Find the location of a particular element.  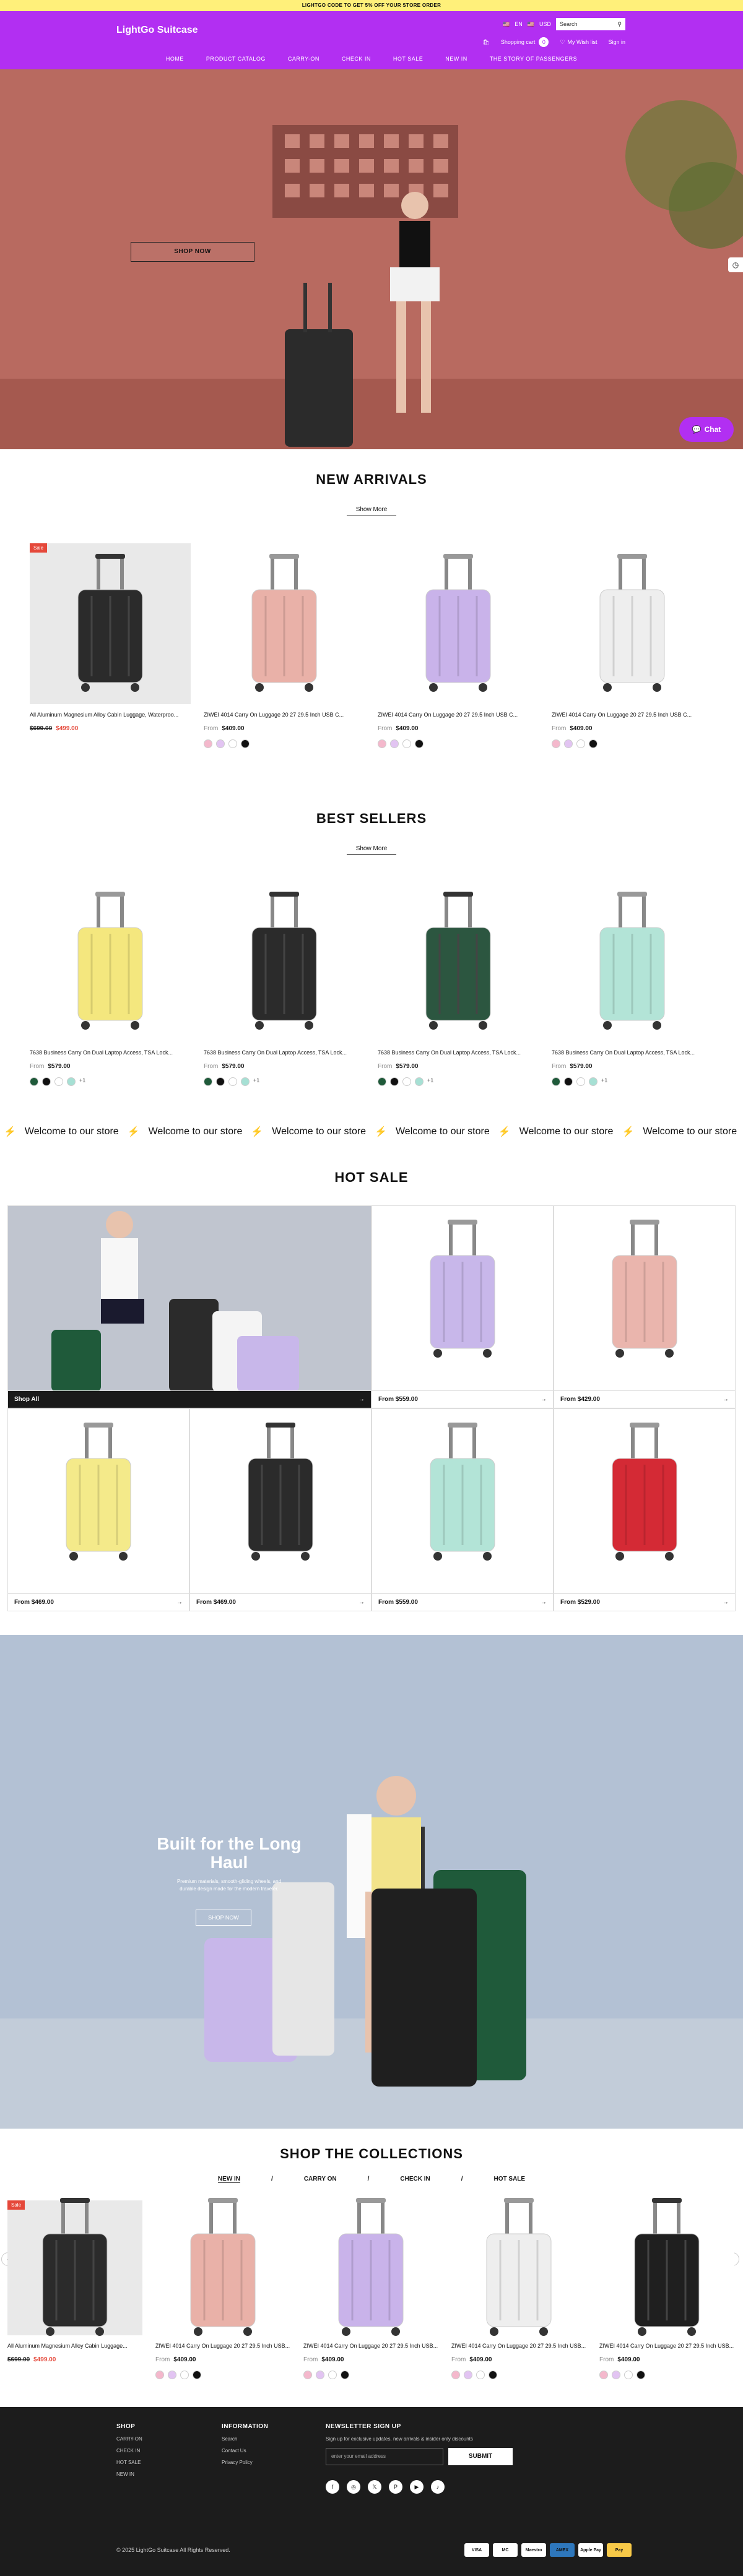

hero-shop-now-button: SHOP NOW is located at coordinates (192, 252).